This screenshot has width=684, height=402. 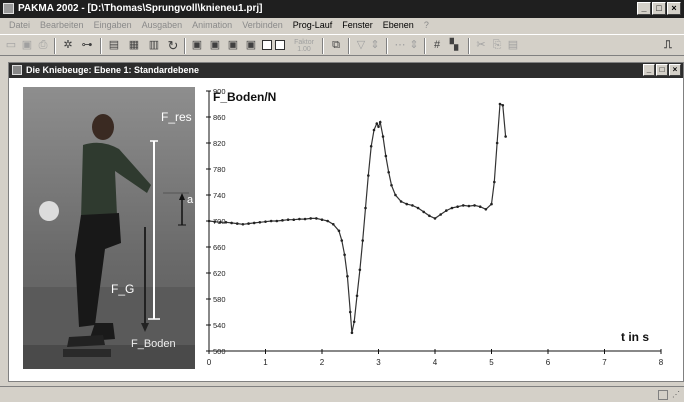 I want to click on menu-verbinden: Verbinden, so click(x=262, y=26).